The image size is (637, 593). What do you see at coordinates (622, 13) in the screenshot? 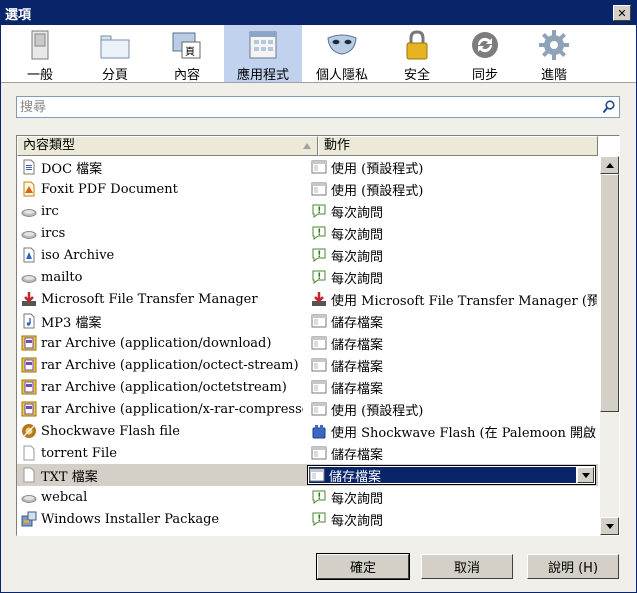
I see `close-button: ✕` at bounding box center [622, 13].